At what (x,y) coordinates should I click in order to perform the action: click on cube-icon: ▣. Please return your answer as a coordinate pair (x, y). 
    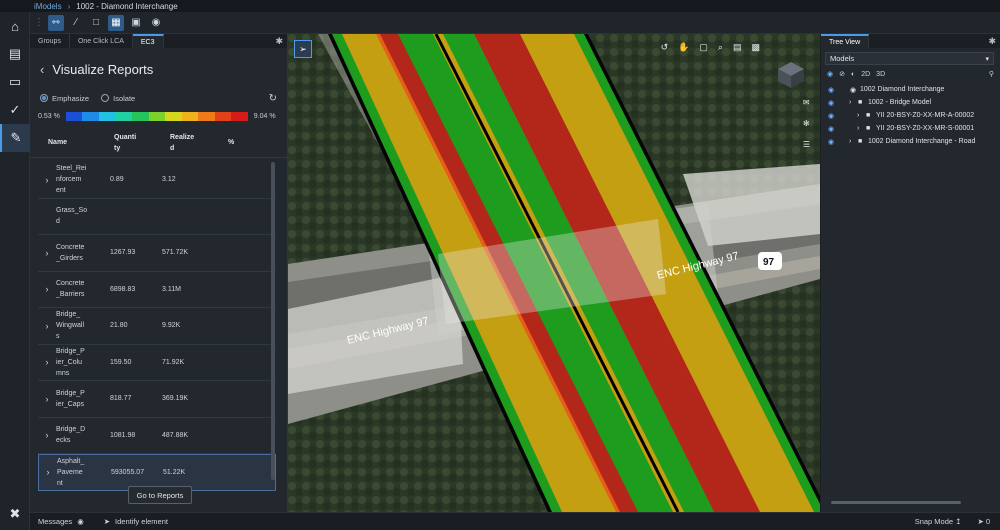
    Looking at the image, I should click on (136, 23).